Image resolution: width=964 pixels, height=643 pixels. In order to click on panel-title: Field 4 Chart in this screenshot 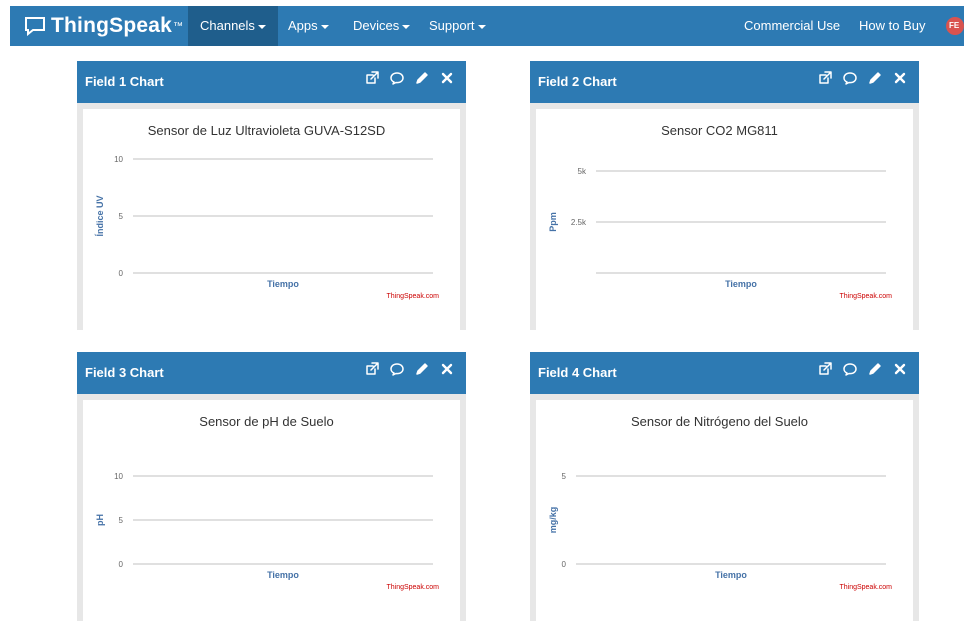, I will do `click(577, 372)`.